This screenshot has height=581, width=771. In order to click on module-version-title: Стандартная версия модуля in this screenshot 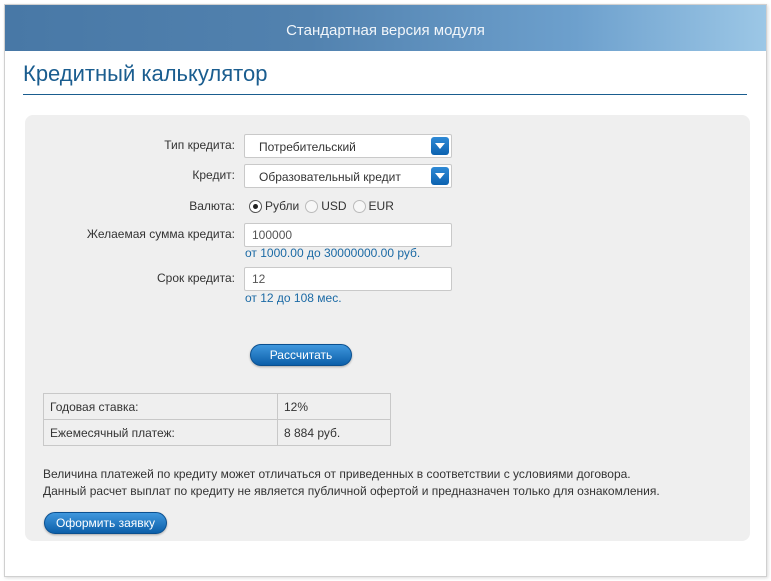, I will do `click(385, 30)`.